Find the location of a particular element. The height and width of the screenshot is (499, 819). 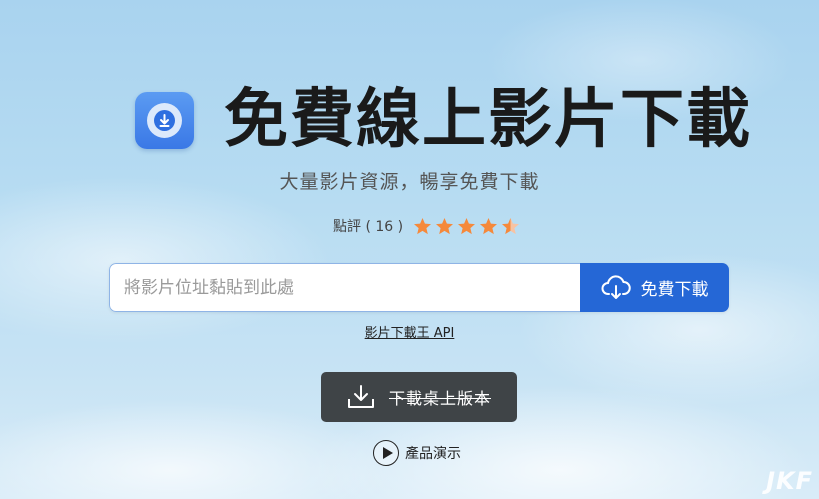

page-subtitle: 大量影片資源，暢享免費下載 is located at coordinates (409, 182).